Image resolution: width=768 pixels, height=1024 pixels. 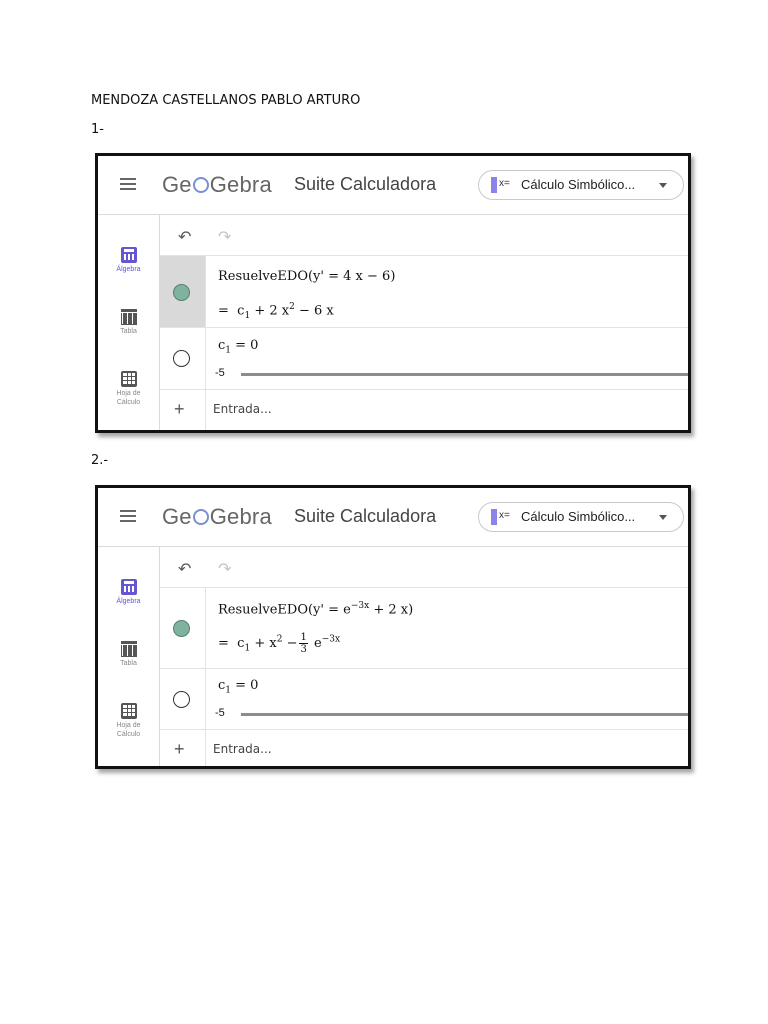 What do you see at coordinates (100, 460) in the screenshot?
I see `exercise-label-2: 2.-` at bounding box center [100, 460].